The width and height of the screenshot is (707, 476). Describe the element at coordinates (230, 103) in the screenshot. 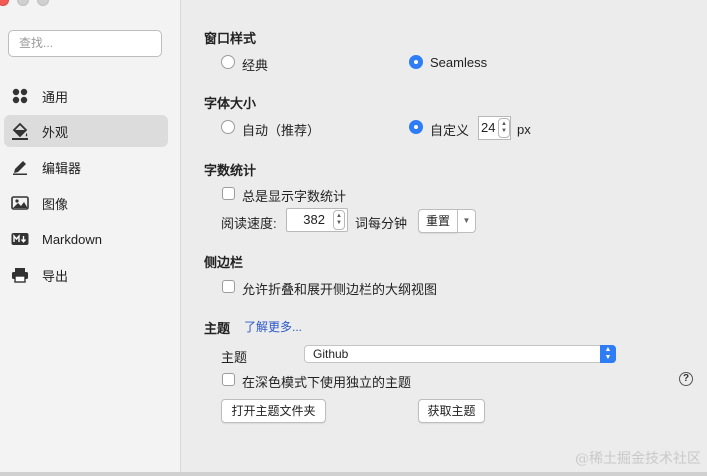

I see `font-size-title: 字体大小` at that location.